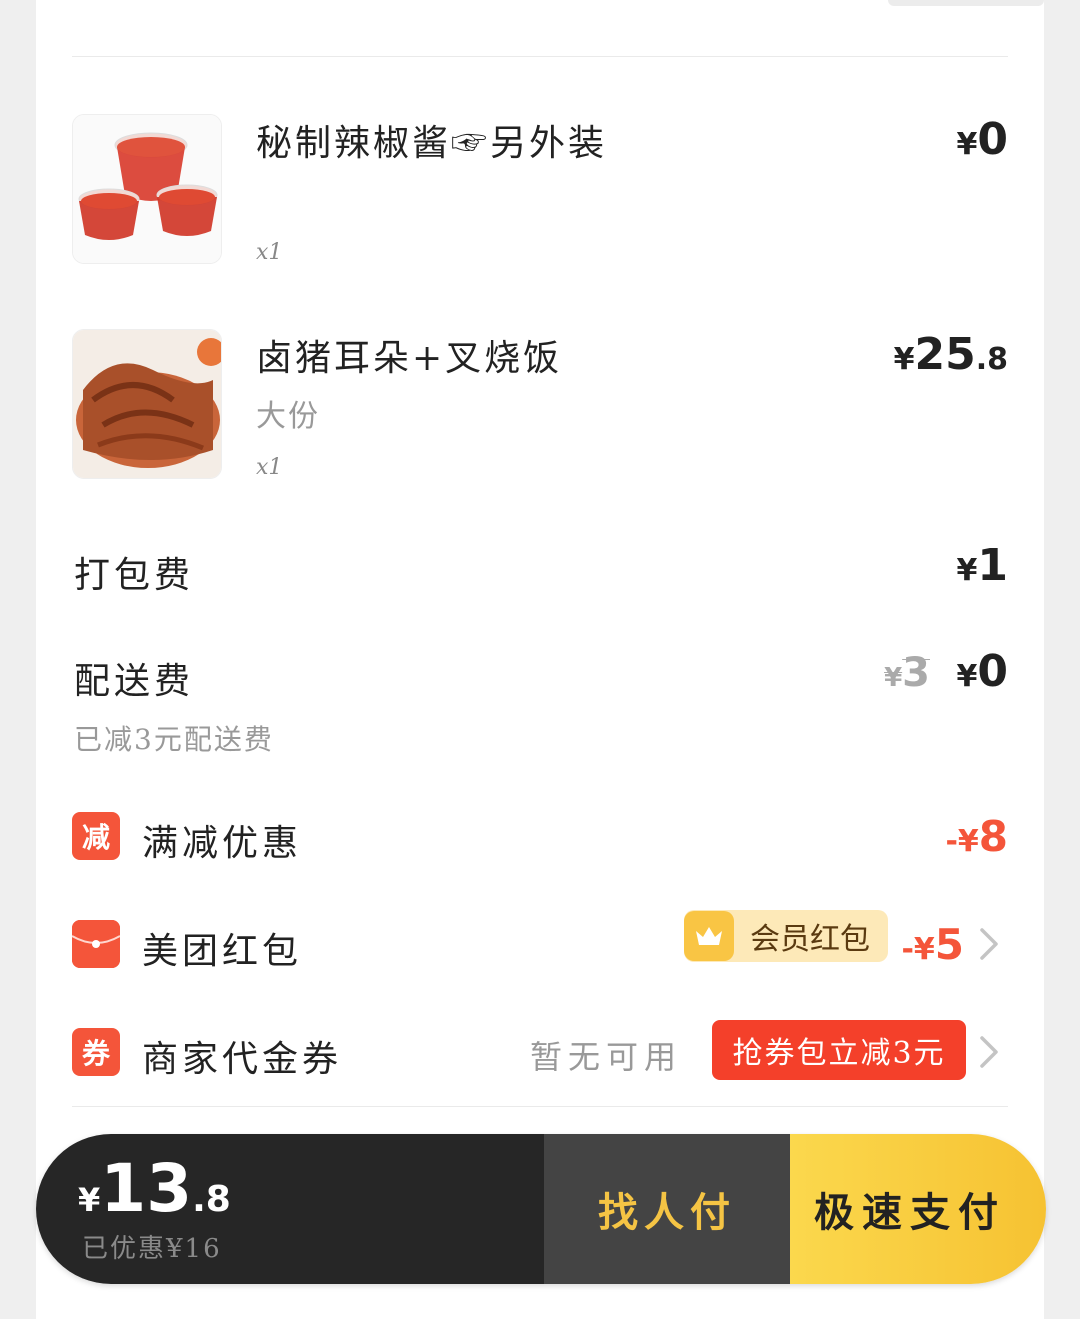  I want to click on order-item: 秘制辣椒酱☞另外装 x1 ¥0, so click(540, 189).